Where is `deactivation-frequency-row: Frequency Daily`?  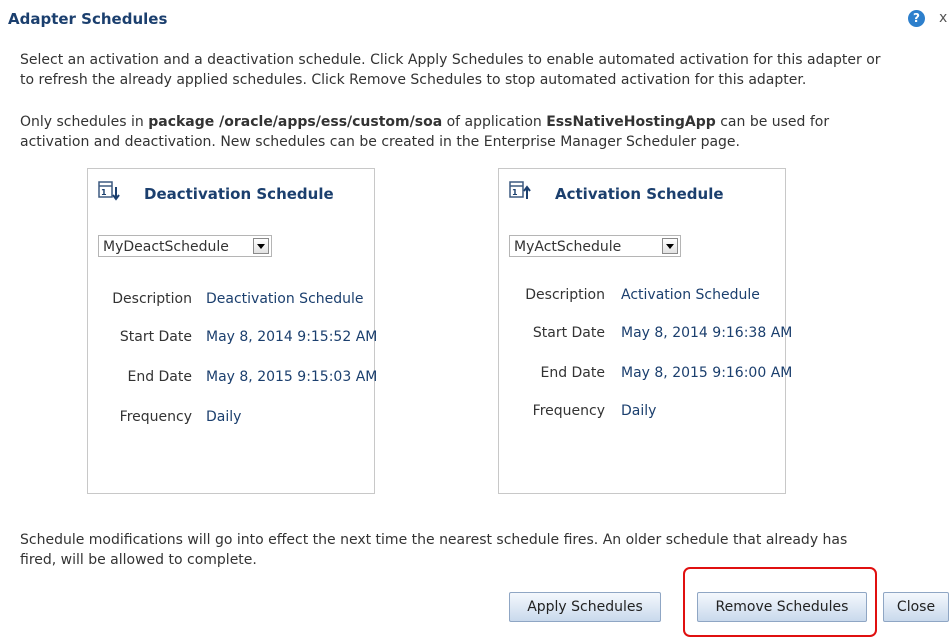 deactivation-frequency-row: Frequency Daily is located at coordinates (231, 419).